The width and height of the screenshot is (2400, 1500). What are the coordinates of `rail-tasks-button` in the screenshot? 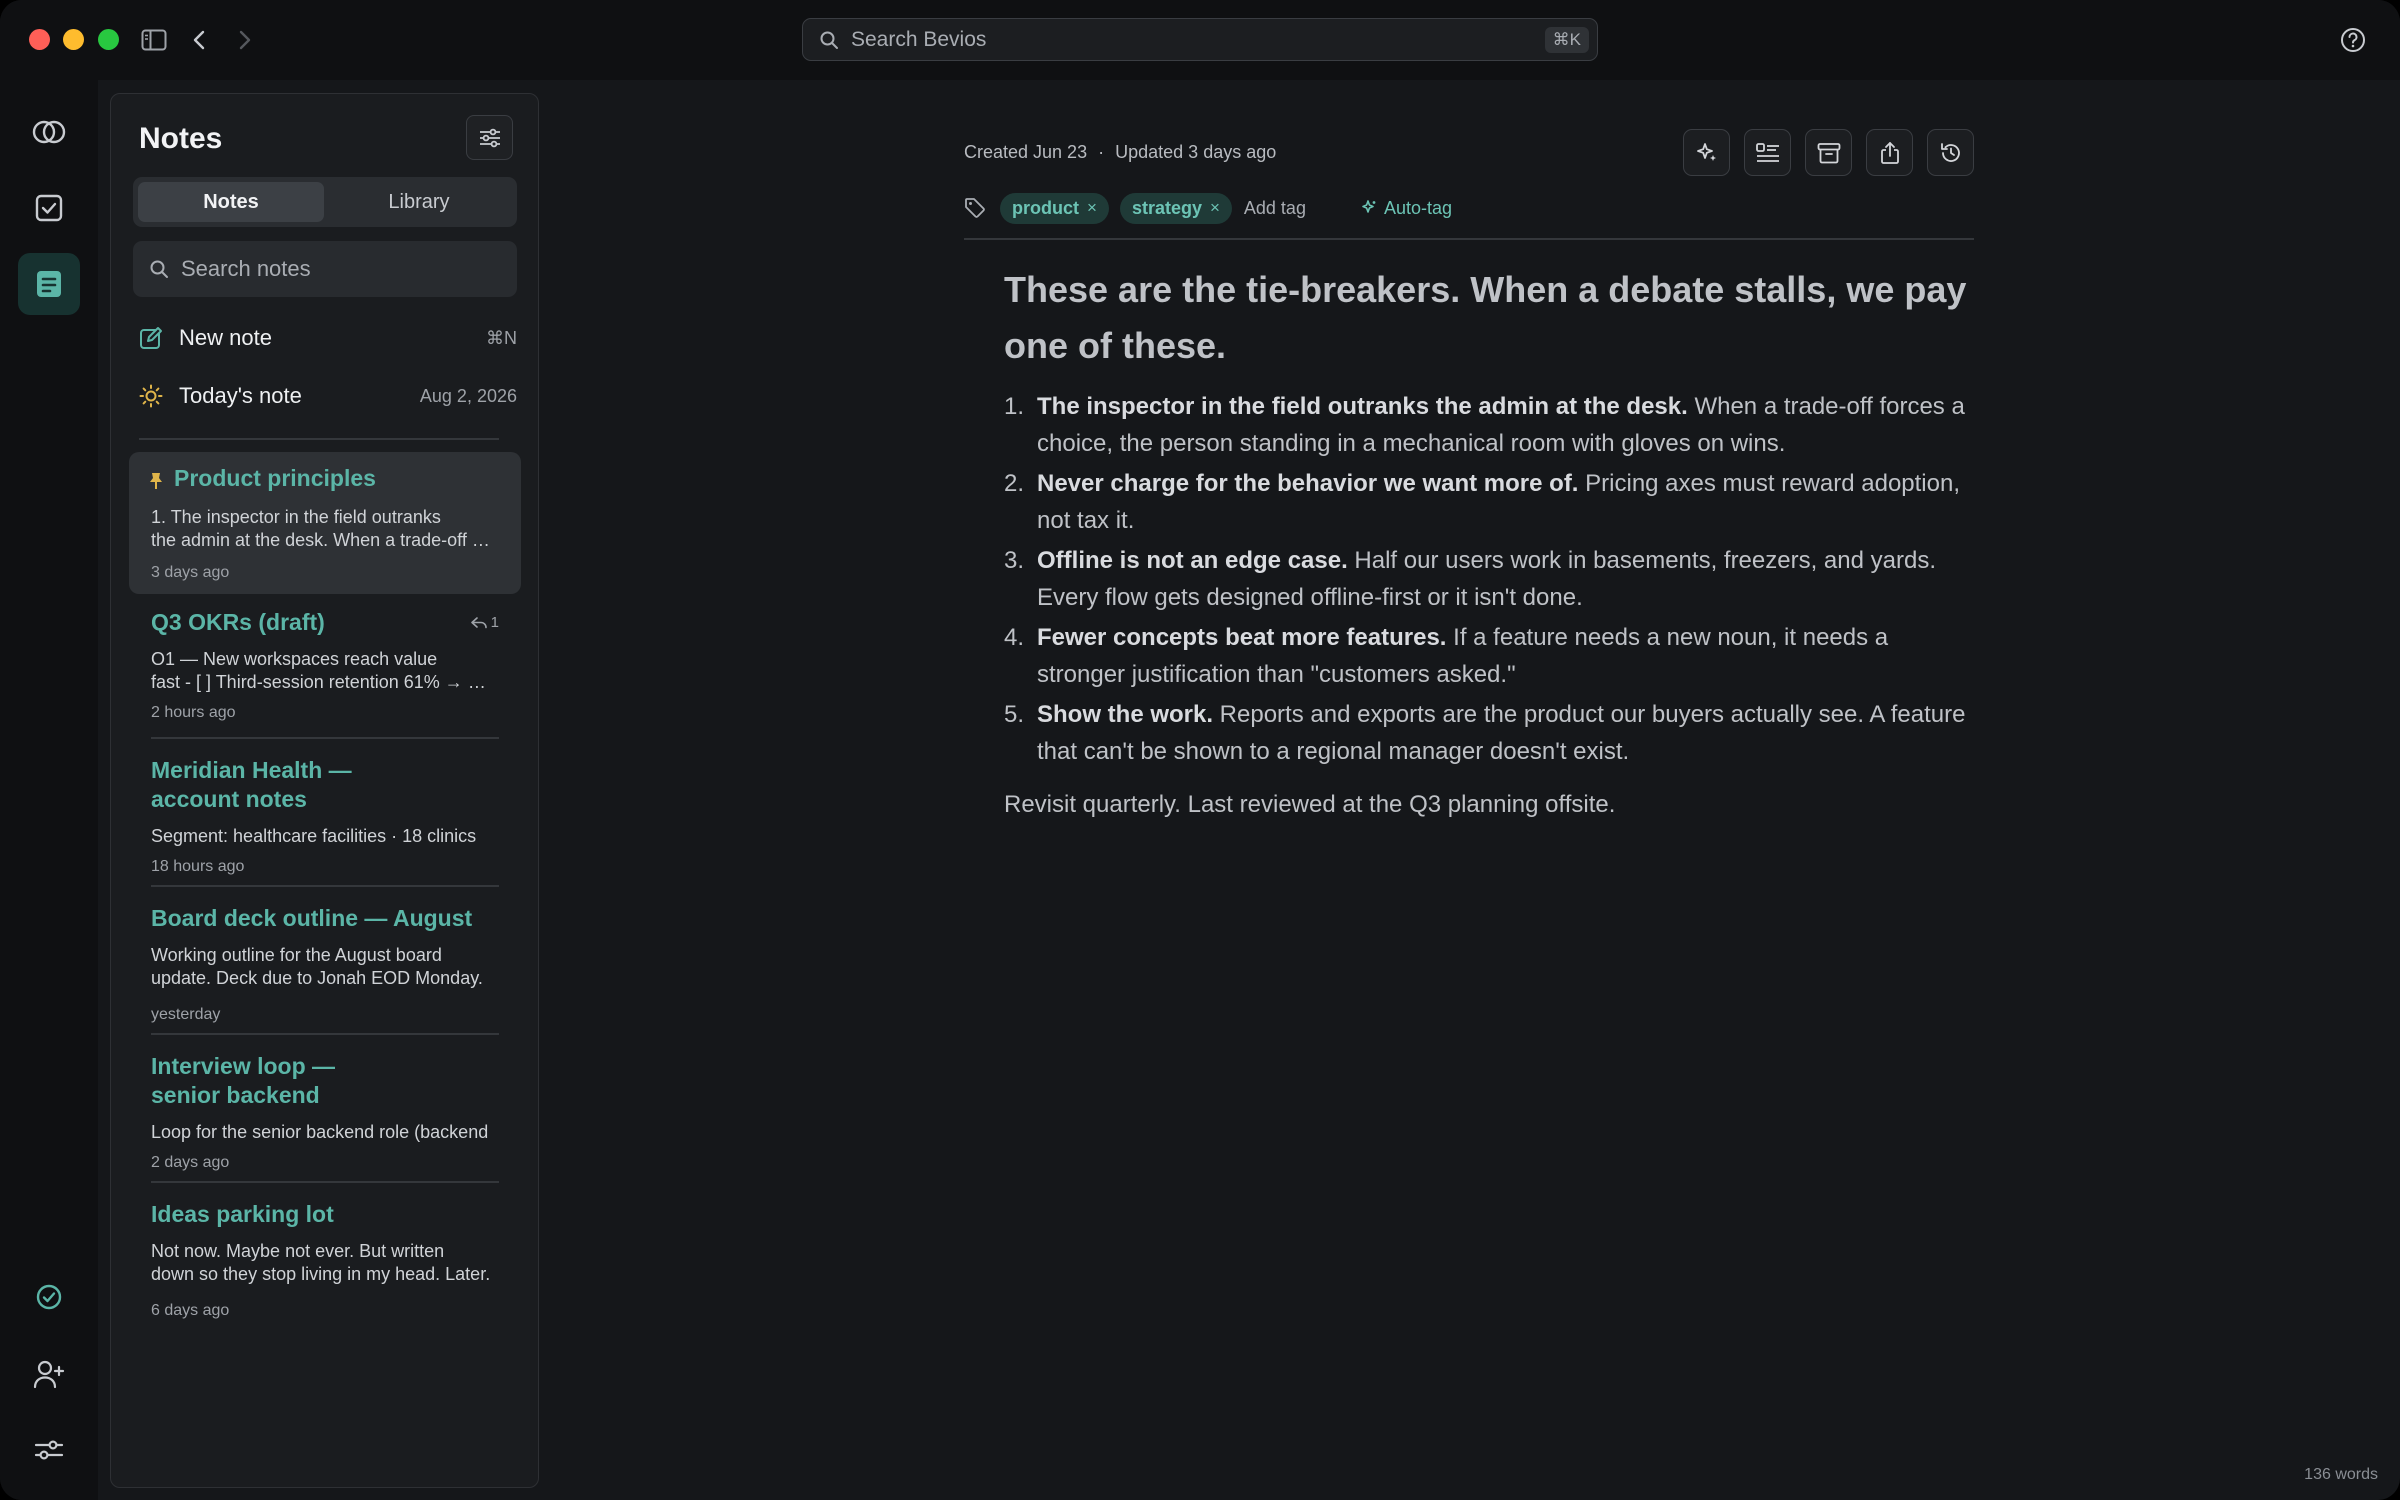 It's located at (49, 208).